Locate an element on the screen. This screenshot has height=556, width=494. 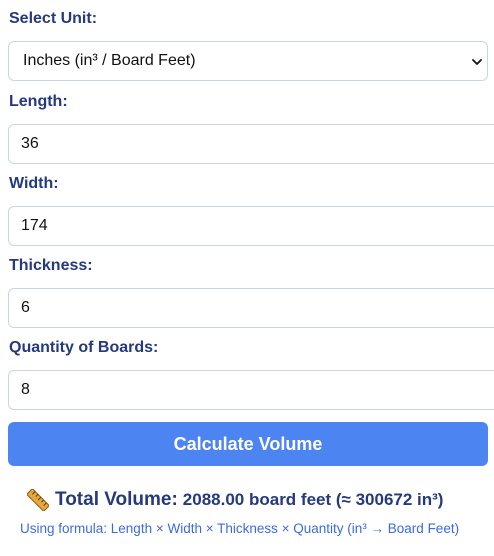
quantity-value: 8 is located at coordinates (25, 389).